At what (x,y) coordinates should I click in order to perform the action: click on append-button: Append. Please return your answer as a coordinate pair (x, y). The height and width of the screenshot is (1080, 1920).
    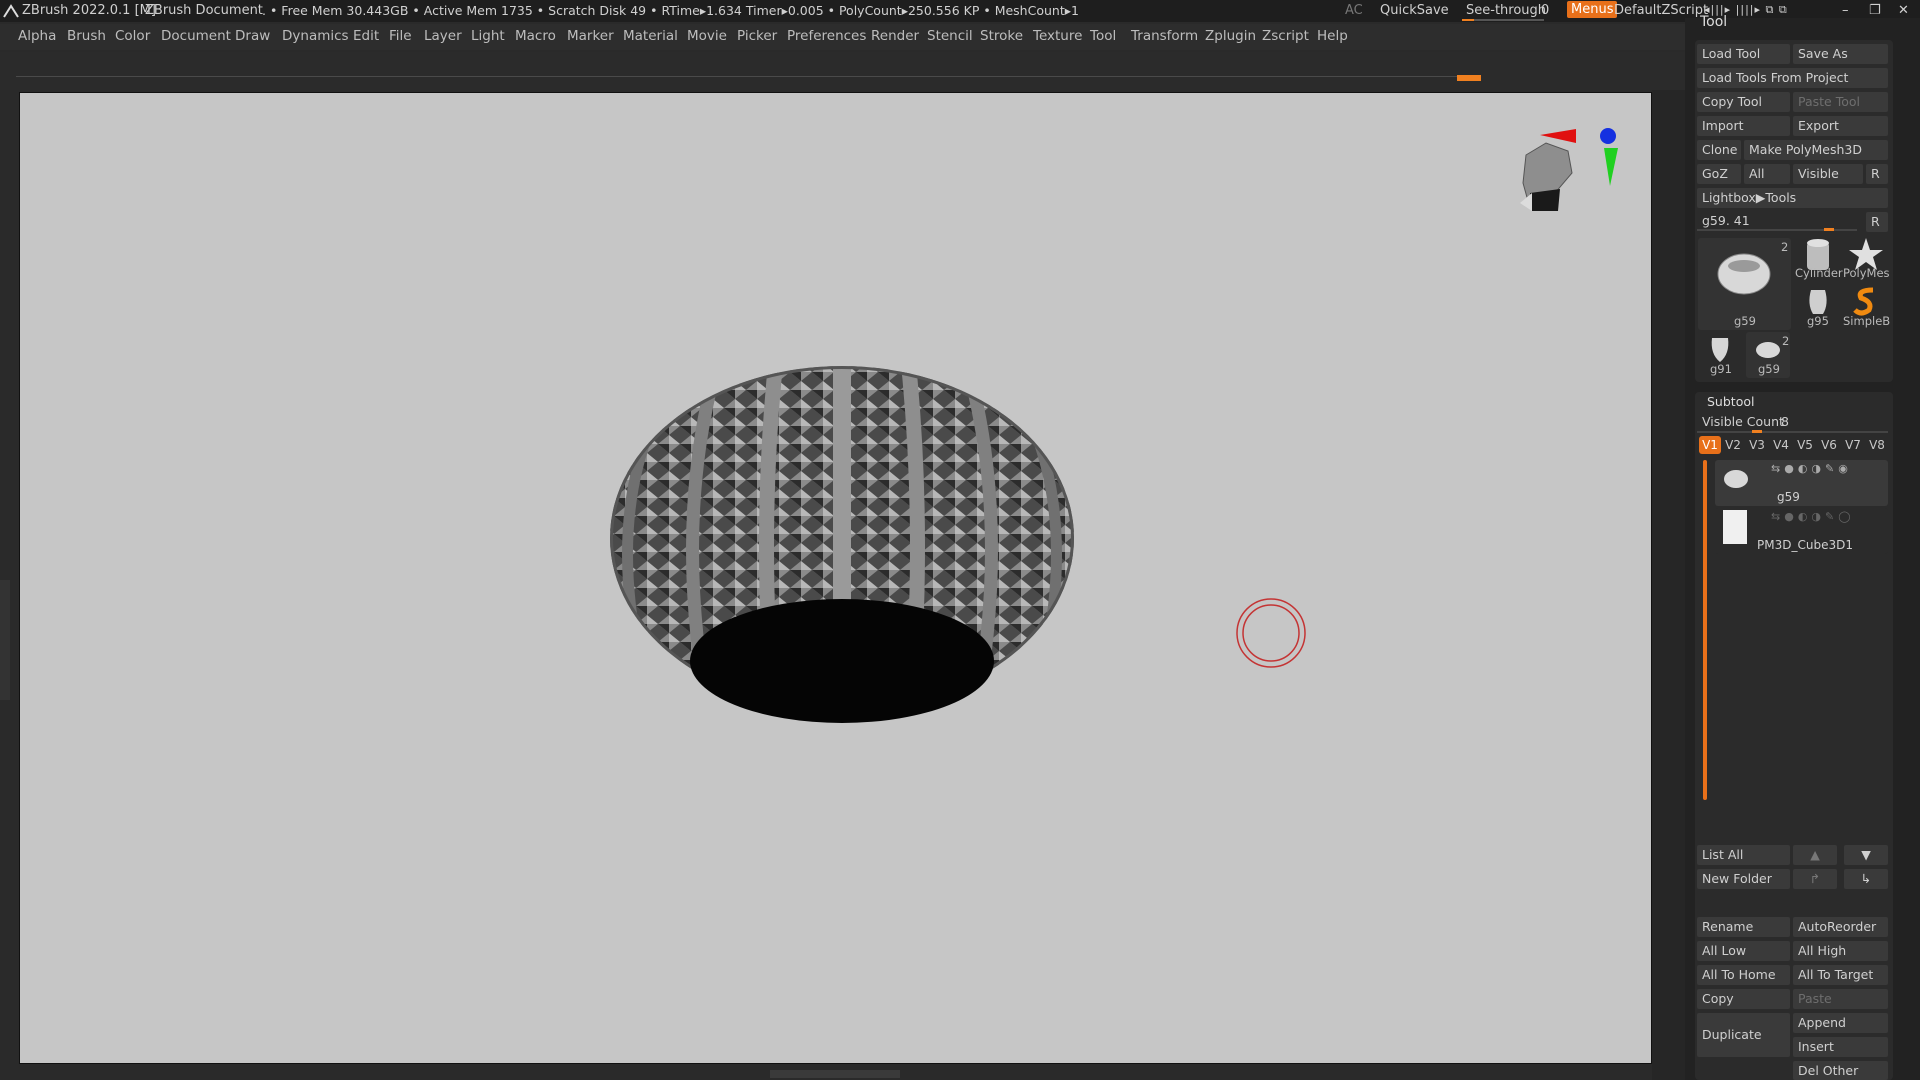
    Looking at the image, I should click on (1840, 1023).